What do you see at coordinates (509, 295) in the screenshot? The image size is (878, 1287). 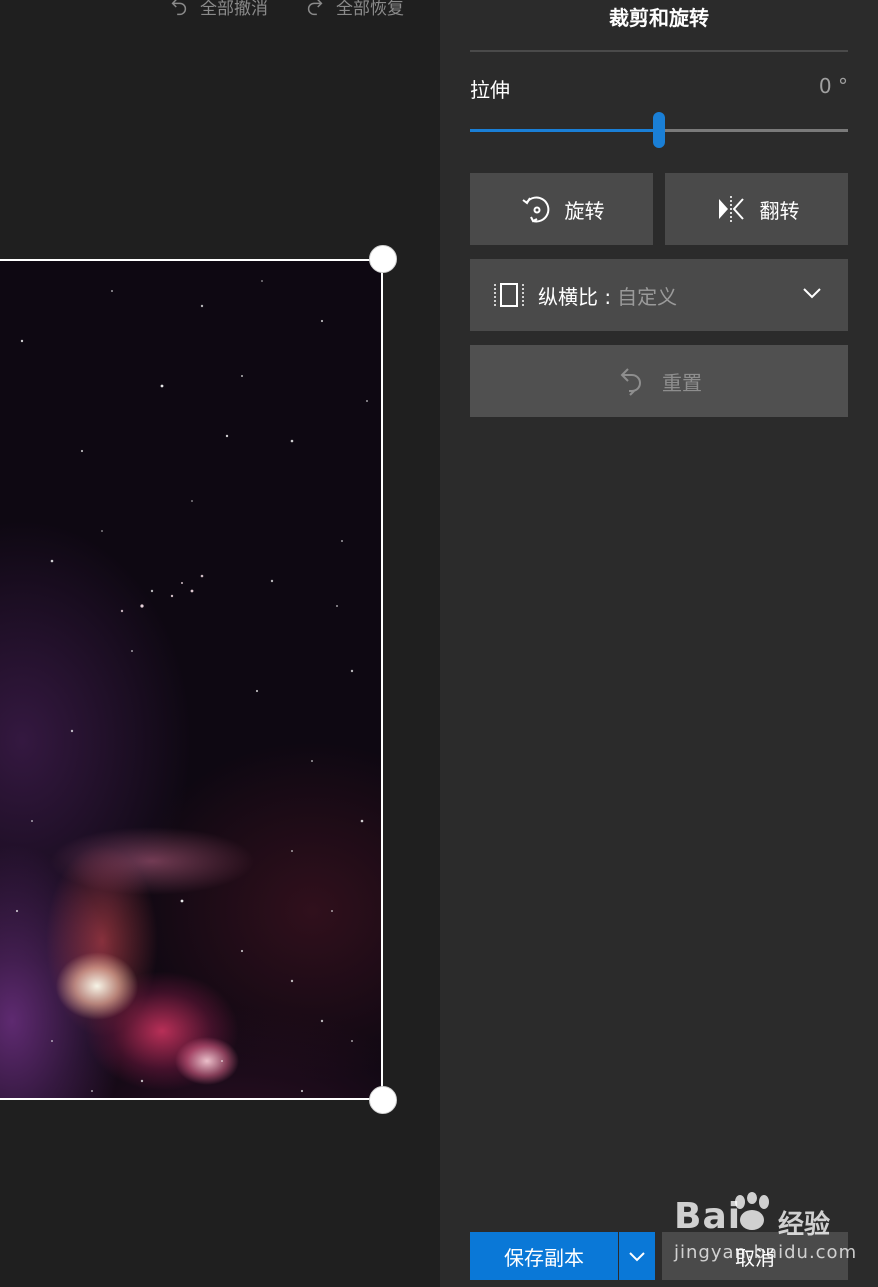 I see `aspect-ratio-icon` at bounding box center [509, 295].